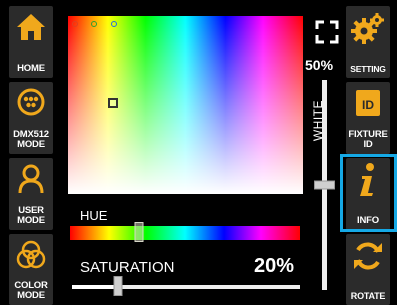 The image size is (397, 305). Describe the element at coordinates (127, 267) in the screenshot. I see `saturation-label: SATURATION` at that location.